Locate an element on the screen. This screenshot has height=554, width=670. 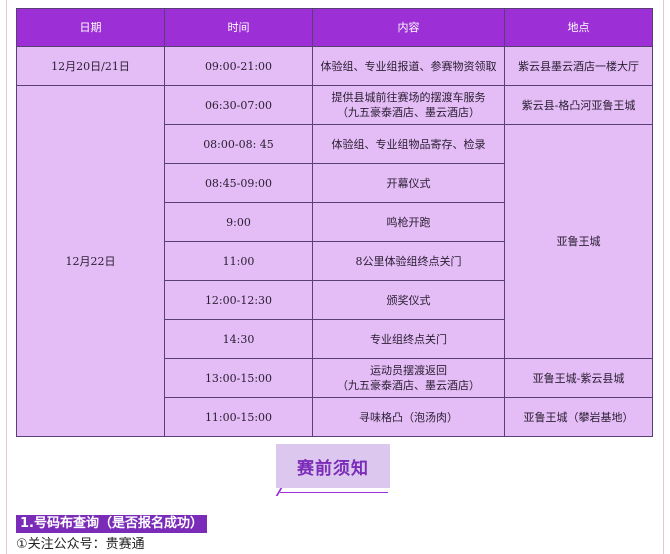
date-cell: 12月20日/21日 is located at coordinates (90, 66).